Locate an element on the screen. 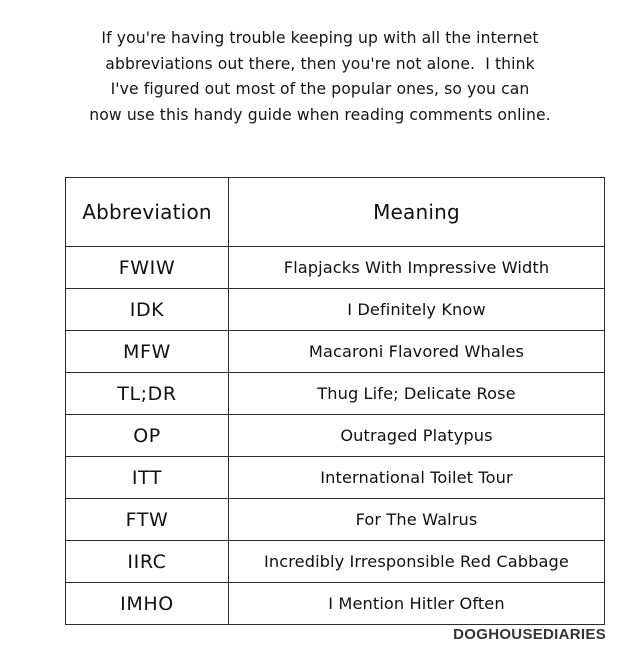 Image resolution: width=640 pixels, height=655 pixels. table-row: MFW Macaroni Flavored Whales is located at coordinates (335, 351).